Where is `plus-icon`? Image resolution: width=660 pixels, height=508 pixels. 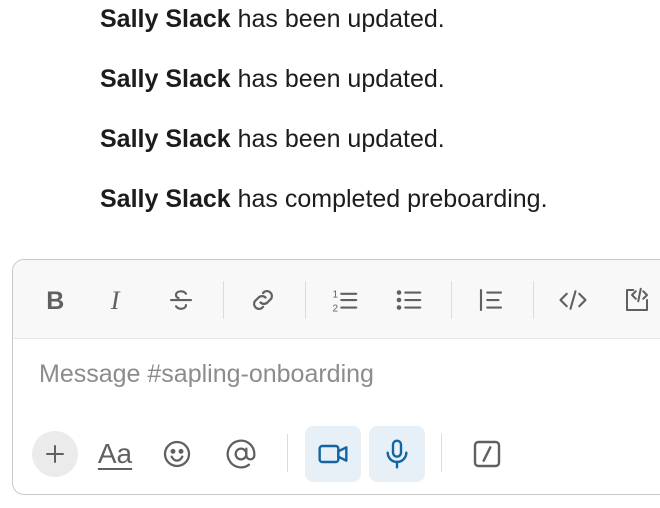
plus-icon is located at coordinates (55, 454).